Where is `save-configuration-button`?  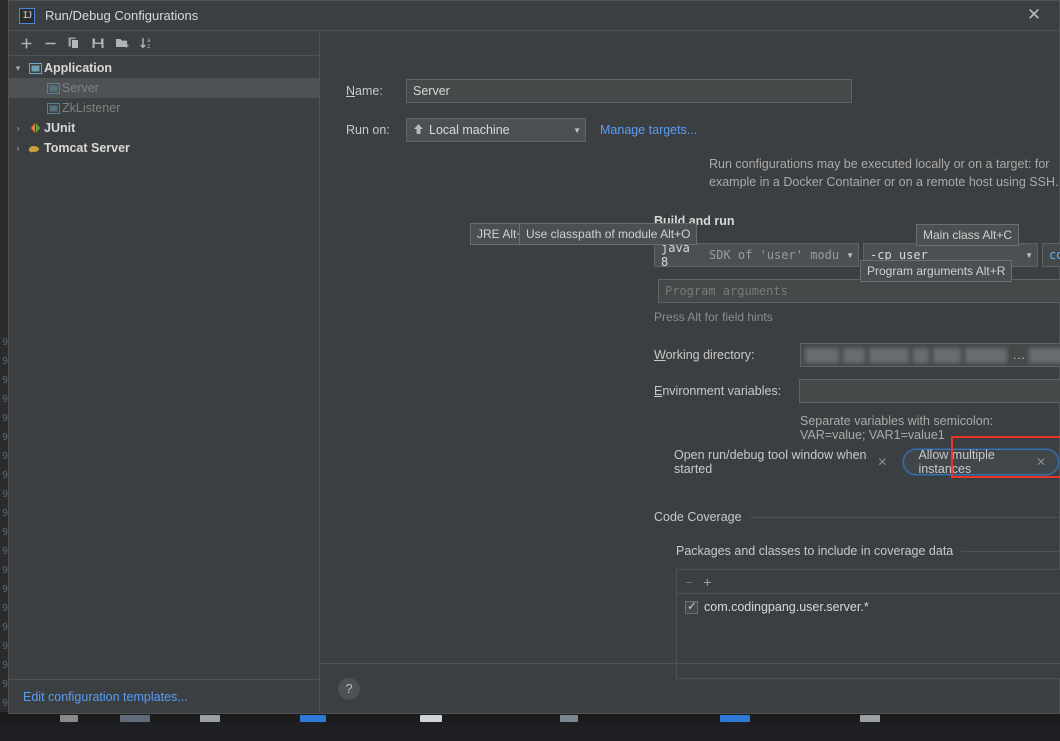
save-configuration-button is located at coordinates (98, 43).